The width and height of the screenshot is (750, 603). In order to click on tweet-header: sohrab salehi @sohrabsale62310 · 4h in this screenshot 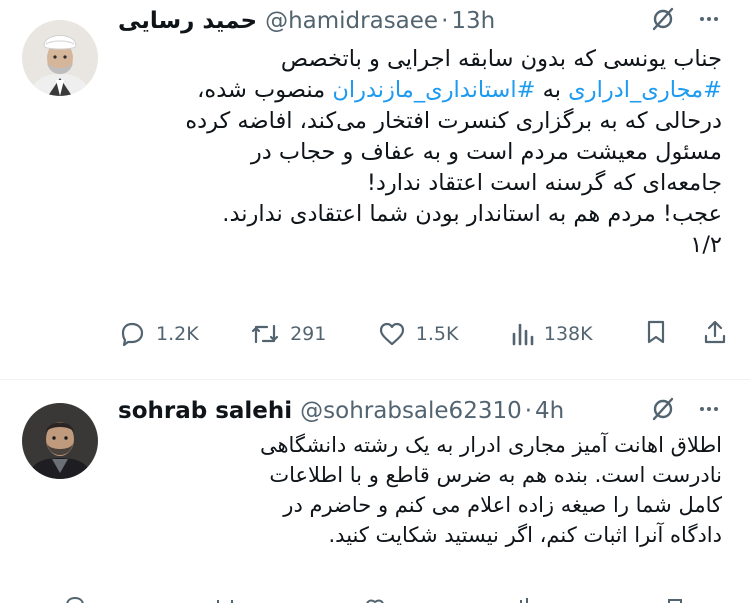, I will do `click(419, 411)`.